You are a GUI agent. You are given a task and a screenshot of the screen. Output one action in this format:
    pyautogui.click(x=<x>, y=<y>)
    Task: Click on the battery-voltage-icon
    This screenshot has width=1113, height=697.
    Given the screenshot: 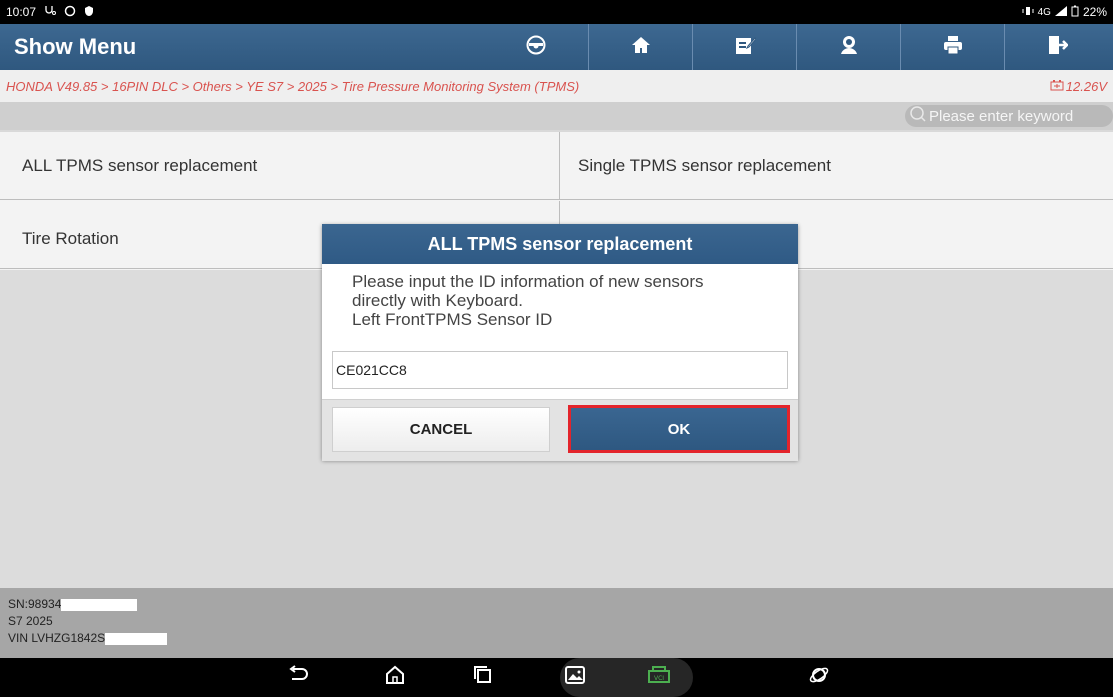 What is the action you would take?
    pyautogui.click(x=1057, y=86)
    